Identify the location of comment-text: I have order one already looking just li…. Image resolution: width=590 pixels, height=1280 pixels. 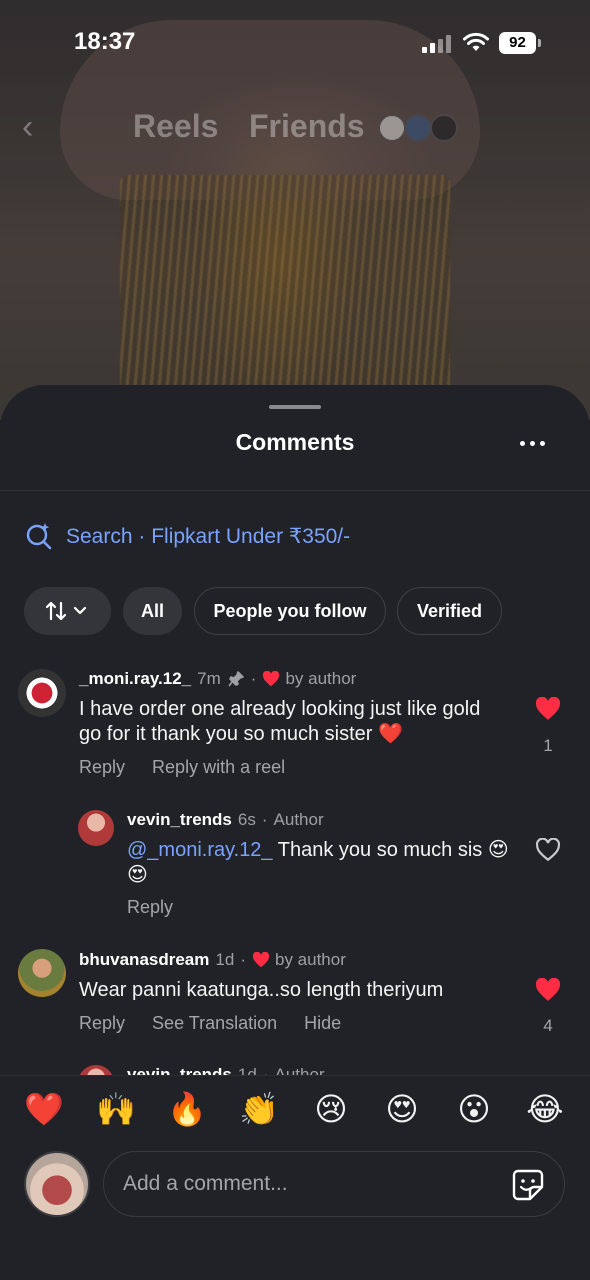
(280, 721).